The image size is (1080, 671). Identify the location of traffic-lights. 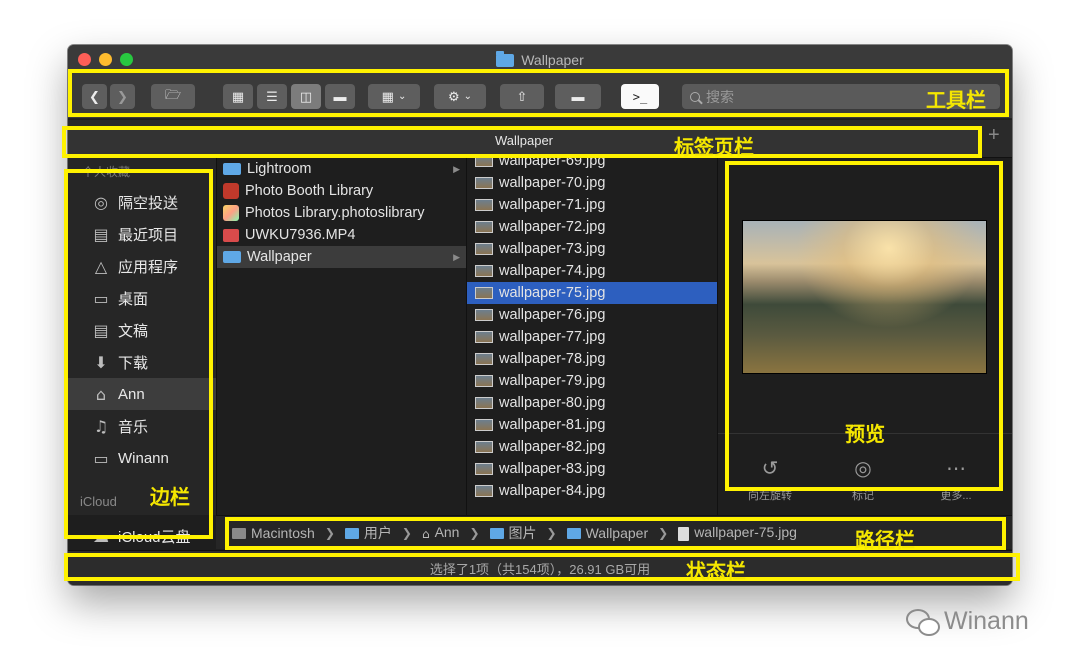
(105, 59).